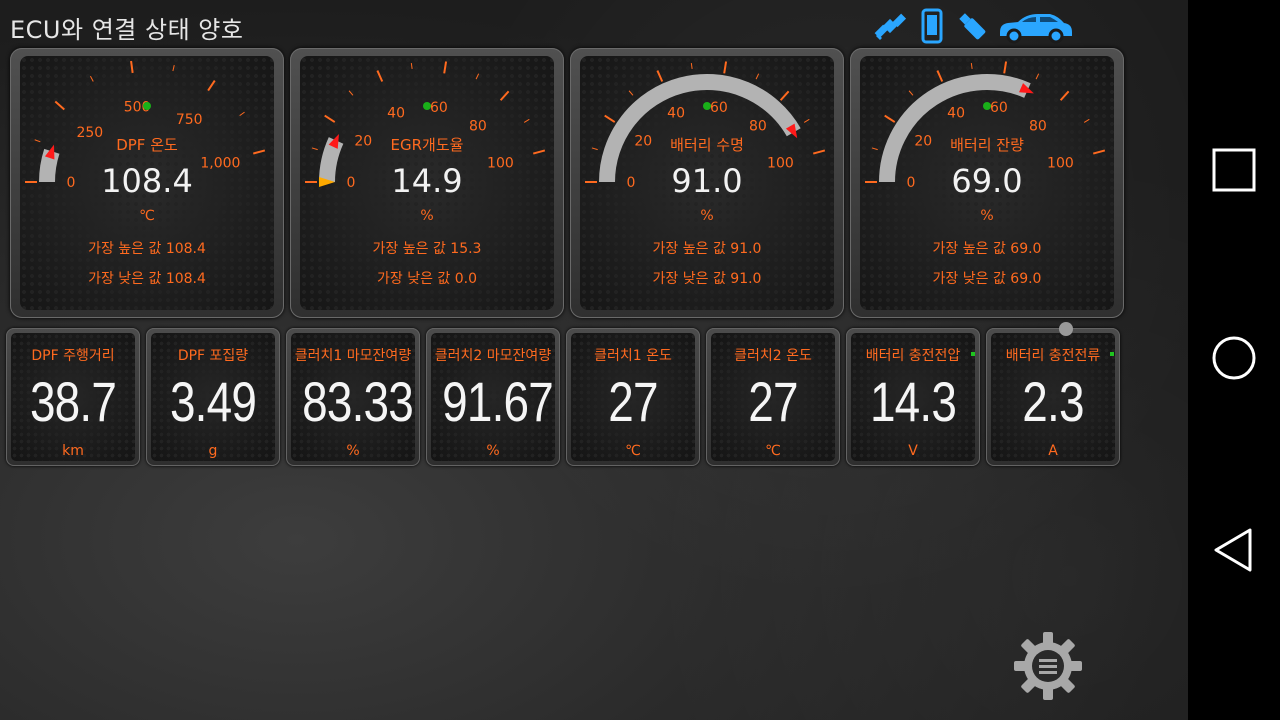 This screenshot has width=1280, height=720. Describe the element at coordinates (73, 401) in the screenshot. I see `tile-value: 38.7` at that location.